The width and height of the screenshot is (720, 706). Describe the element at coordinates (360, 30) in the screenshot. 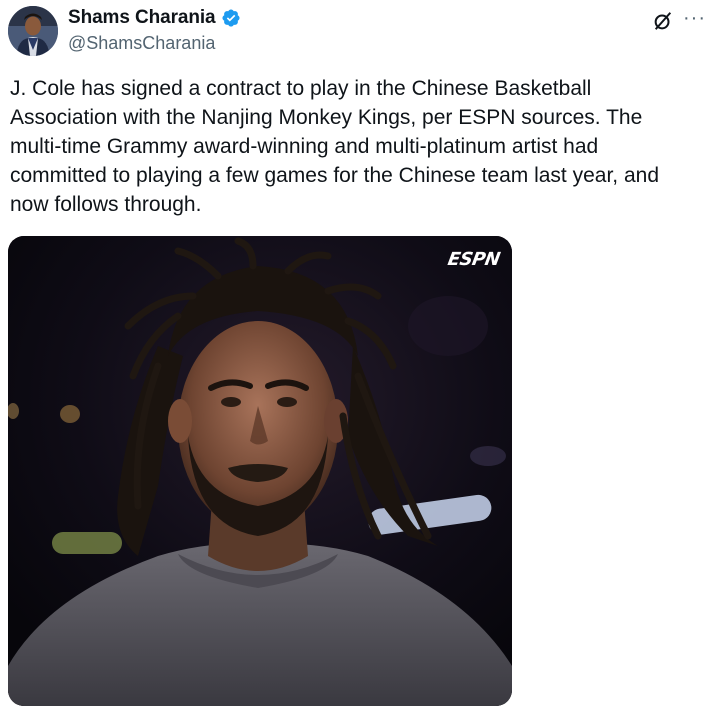

I see `tweet-header: Shams Charania @ShamsCharania ···` at that location.